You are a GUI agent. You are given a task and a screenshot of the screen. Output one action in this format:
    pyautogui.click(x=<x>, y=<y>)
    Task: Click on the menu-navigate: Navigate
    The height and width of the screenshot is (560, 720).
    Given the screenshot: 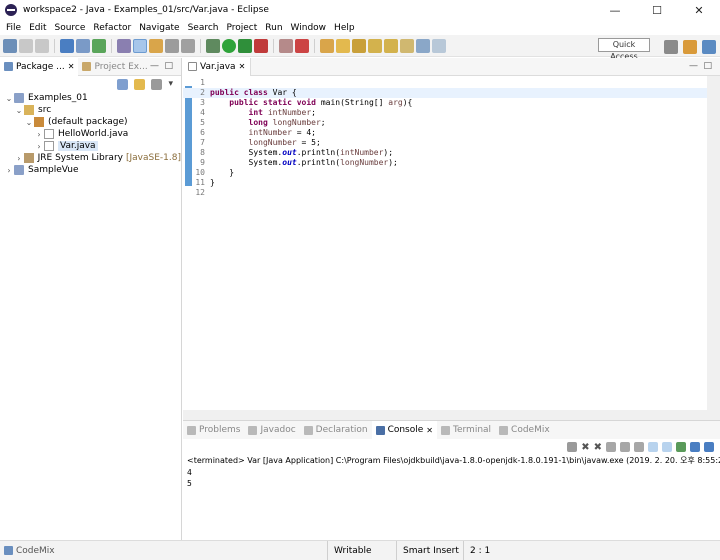 What is the action you would take?
    pyautogui.click(x=159, y=28)
    